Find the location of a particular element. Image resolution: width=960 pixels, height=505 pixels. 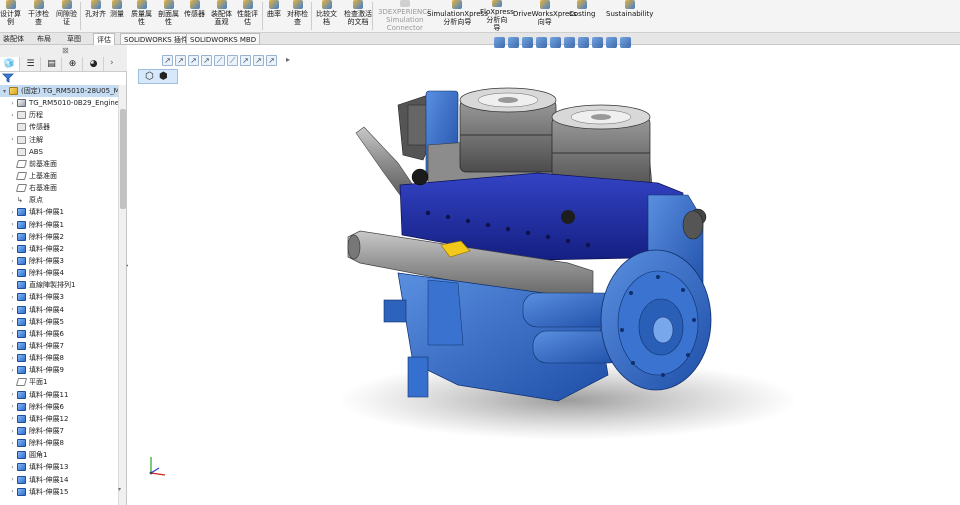

ribbon-button-12: 比较文 档 is located at coordinates (326, 16).